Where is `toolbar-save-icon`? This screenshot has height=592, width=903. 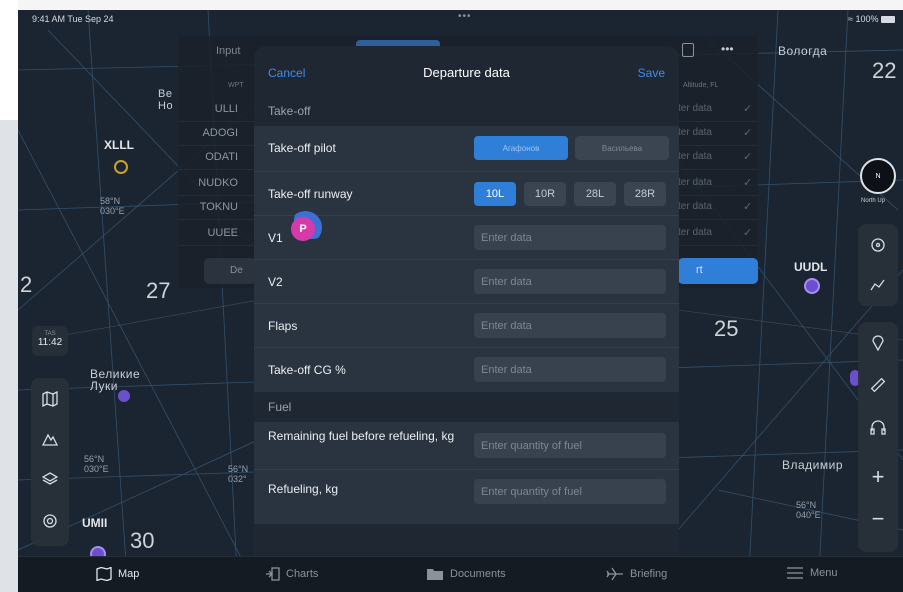 toolbar-save-icon is located at coordinates (688, 50).